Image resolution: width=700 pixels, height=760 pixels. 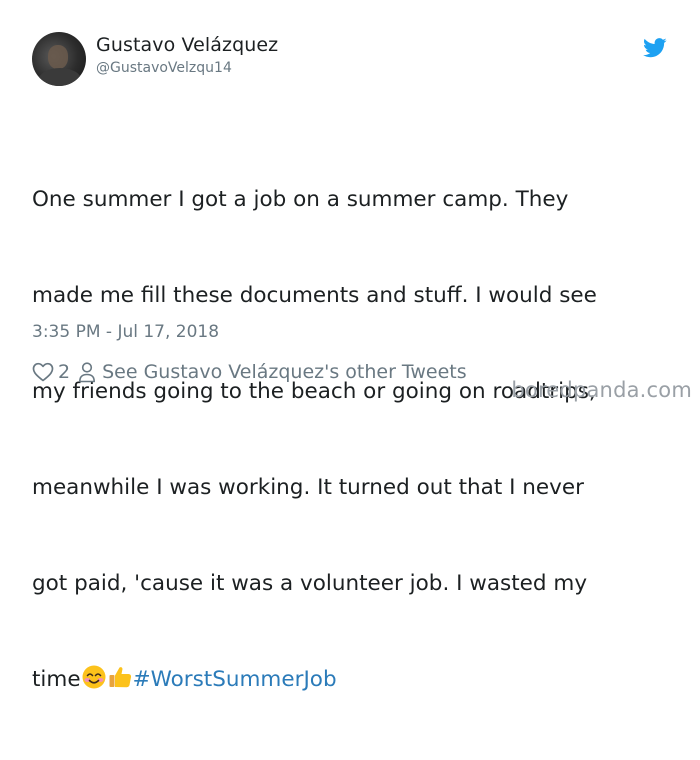 What do you see at coordinates (357, 680) in the screenshot?
I see `tweet-line-last: time #WorstSummerJob` at bounding box center [357, 680].